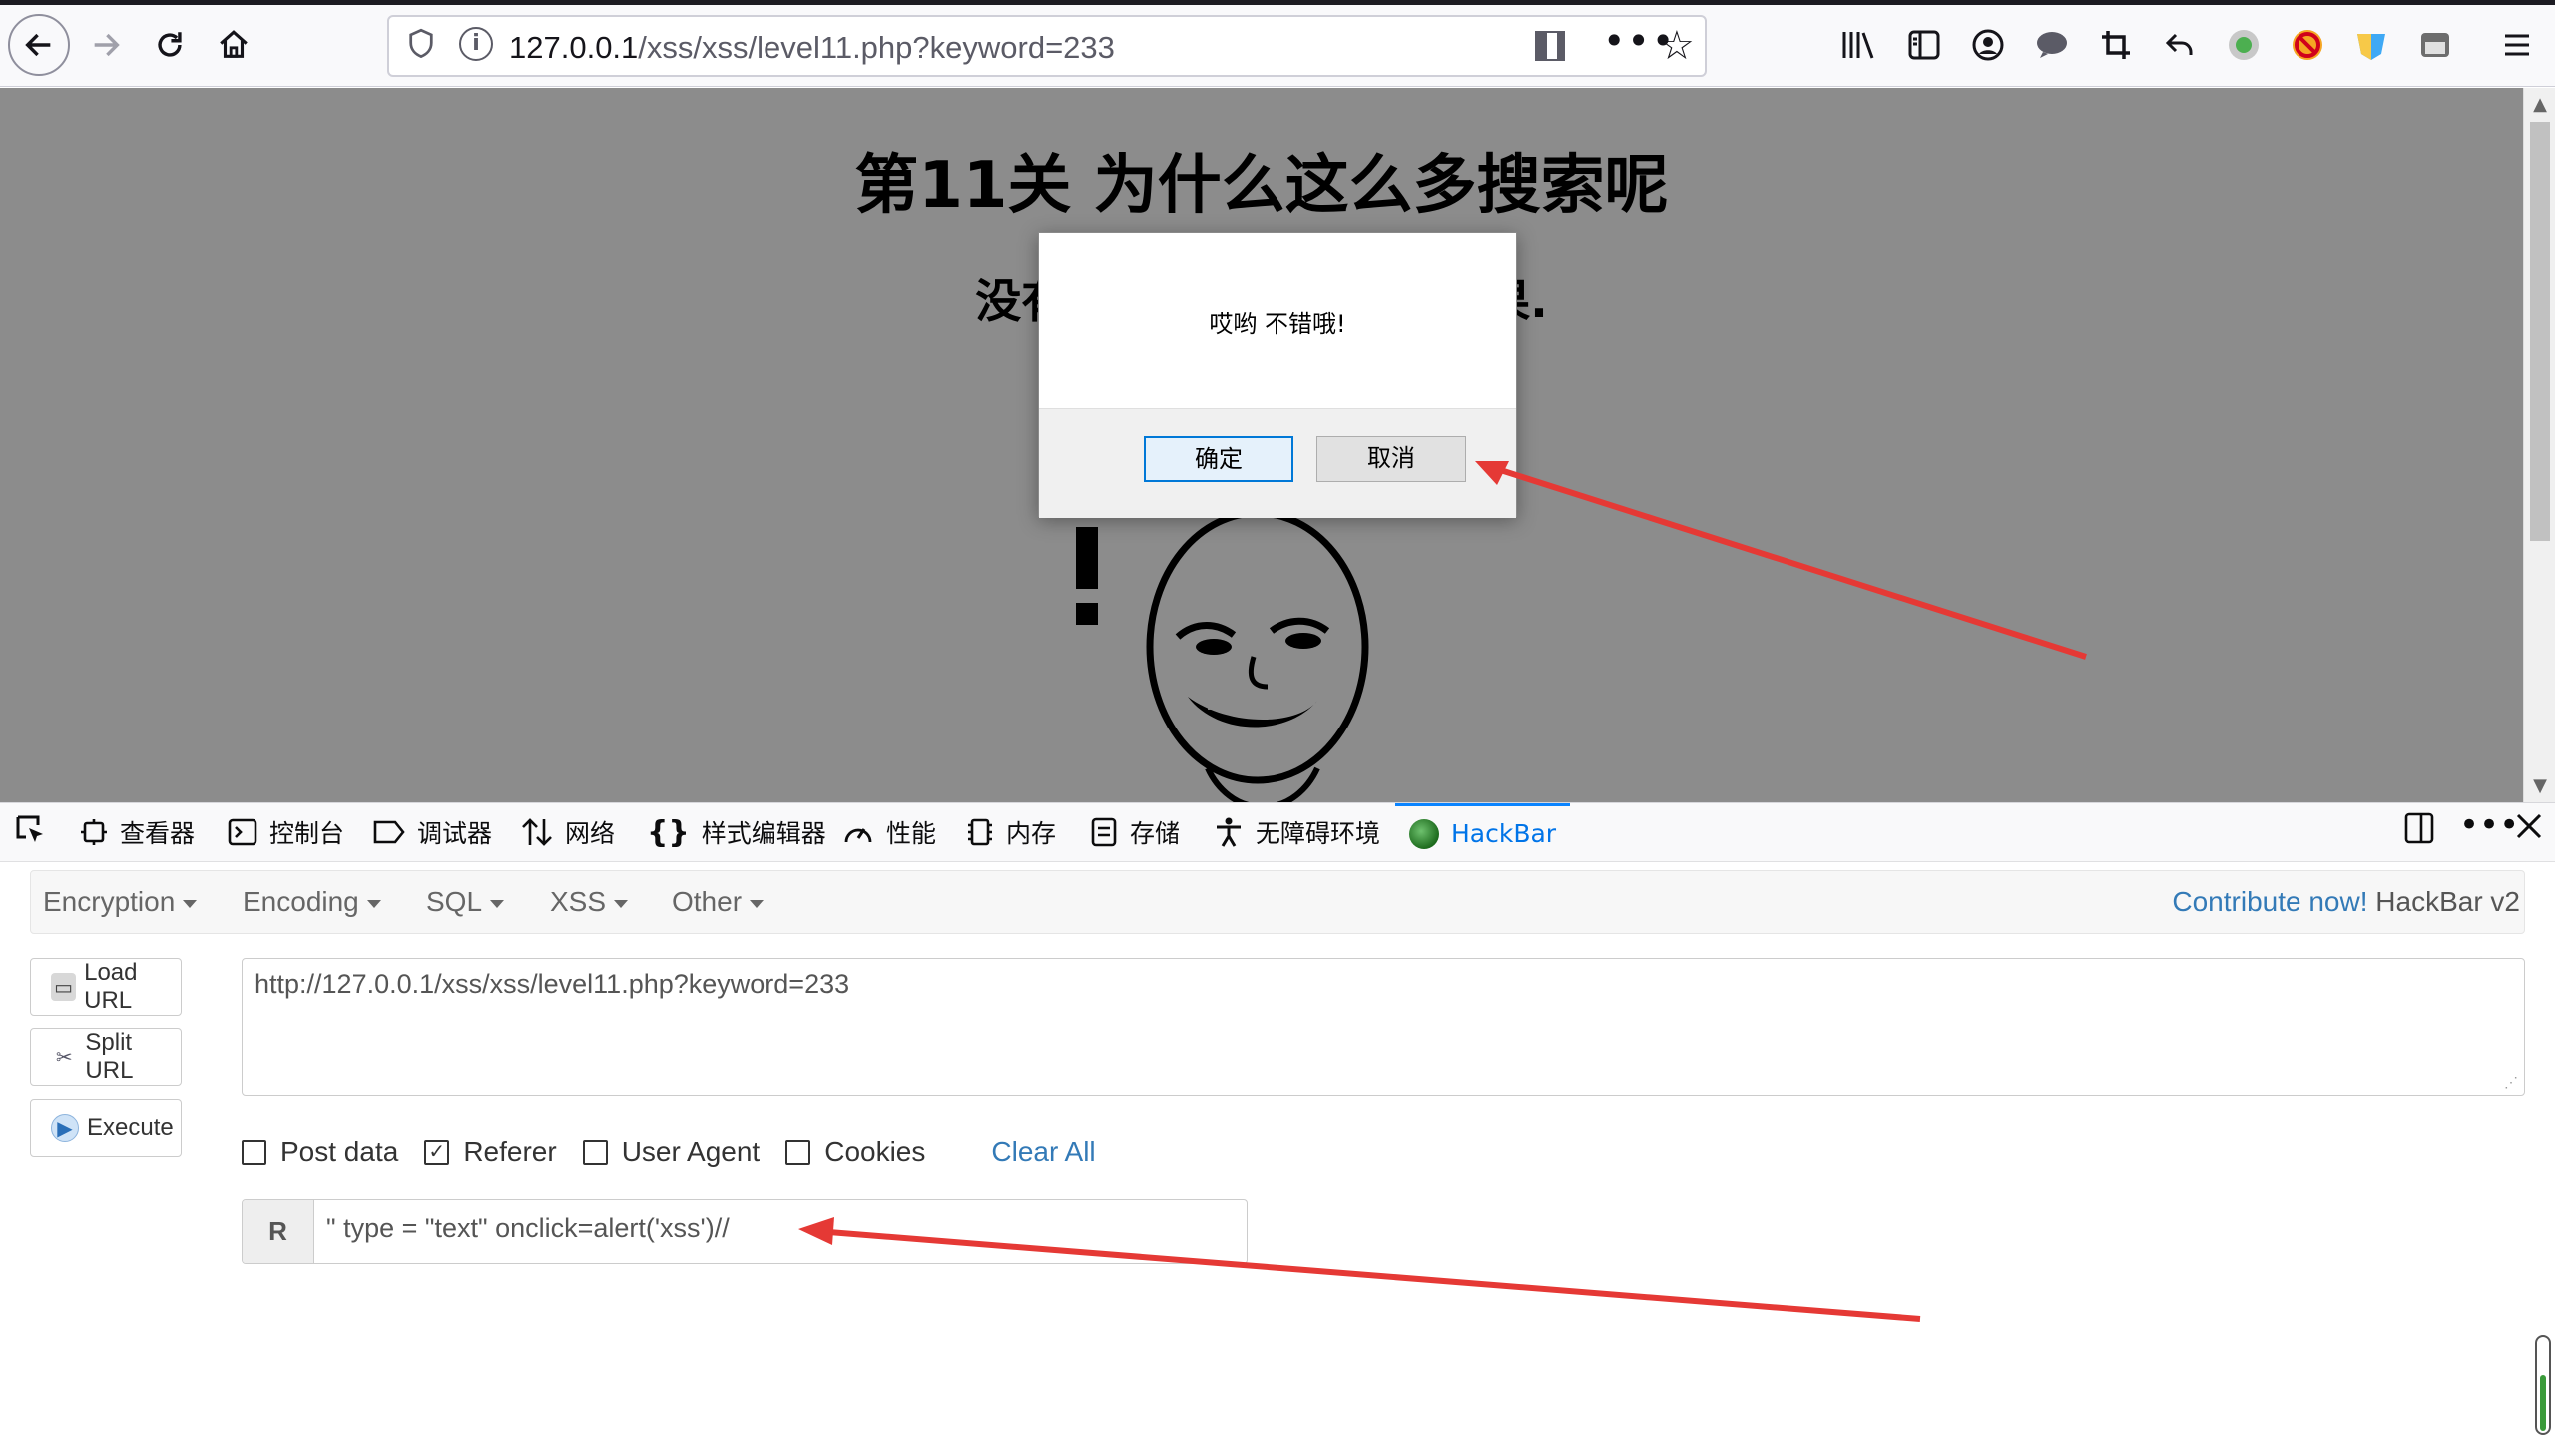 The width and height of the screenshot is (2555, 1456). I want to click on accessibility-icon, so click(1229, 832).